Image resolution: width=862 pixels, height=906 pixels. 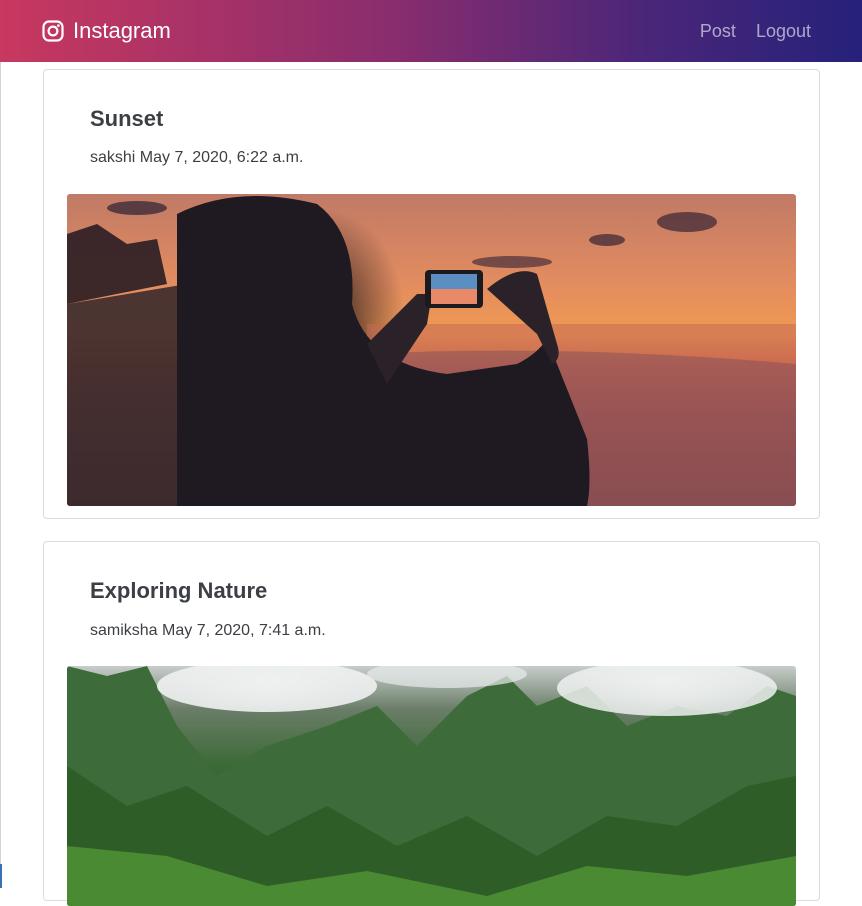 What do you see at coordinates (127, 118) in the screenshot?
I see `post-title: Sunset` at bounding box center [127, 118].